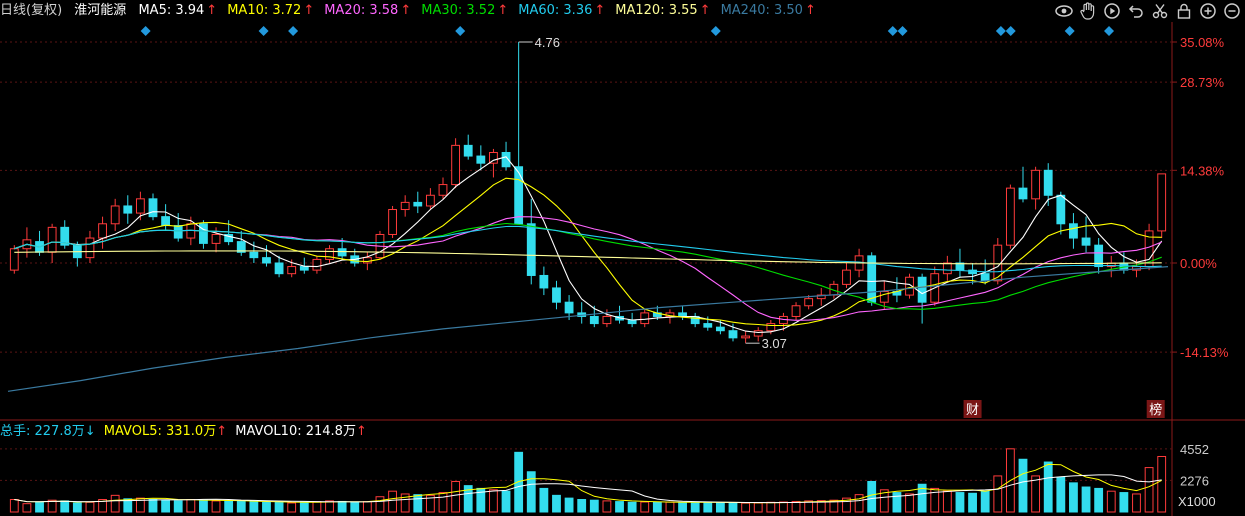  What do you see at coordinates (1202, 42) in the screenshot?
I see `price-tick-label: 35.08%` at bounding box center [1202, 42].